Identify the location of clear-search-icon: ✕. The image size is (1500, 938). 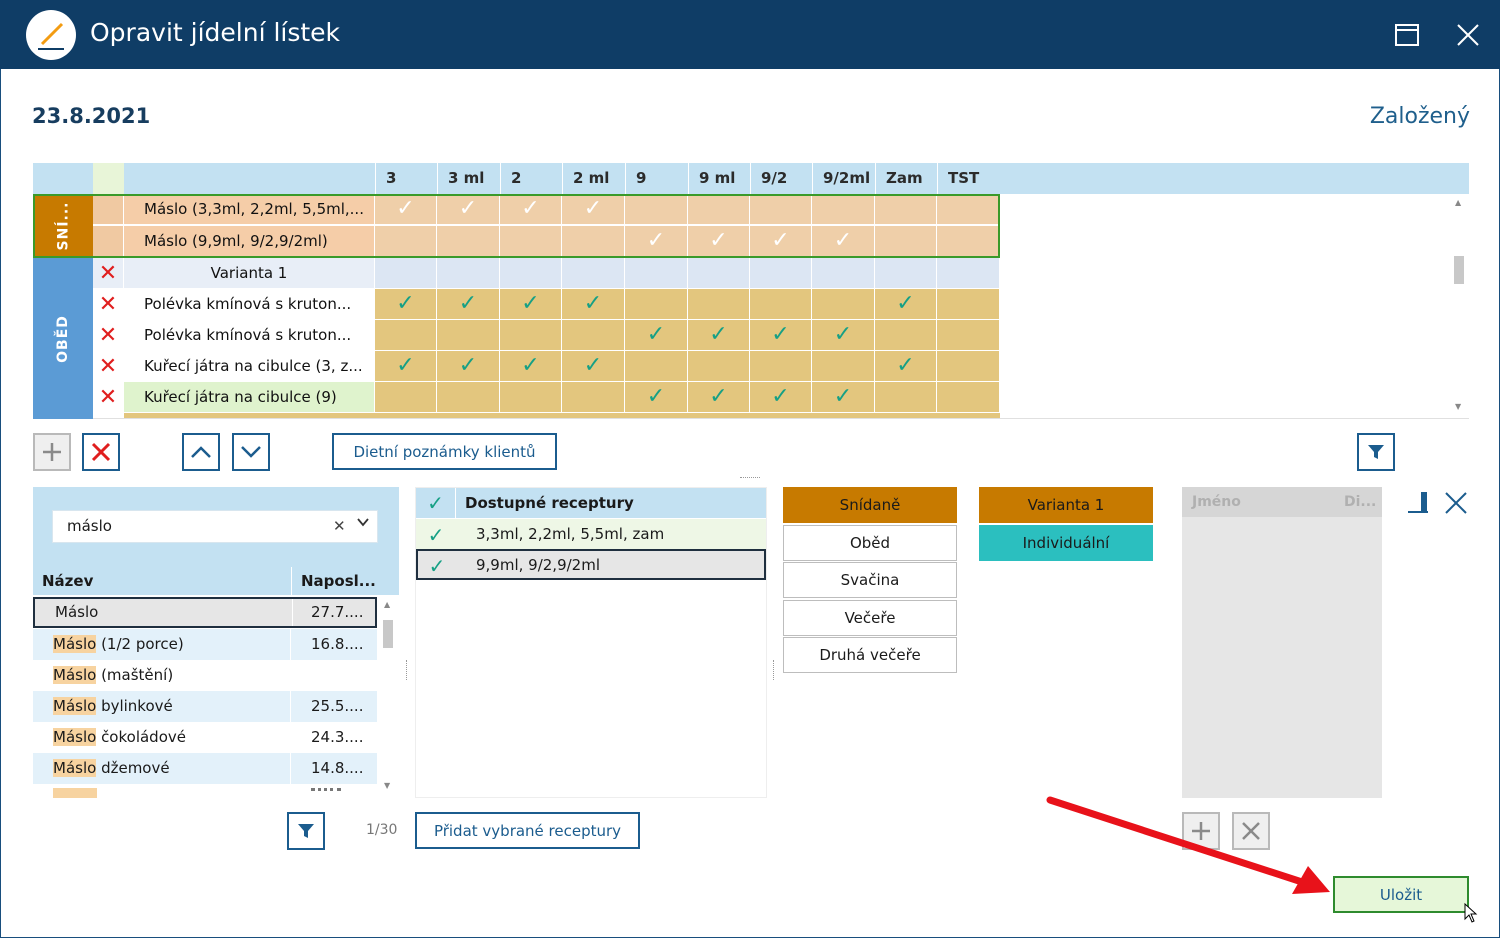
(339, 526).